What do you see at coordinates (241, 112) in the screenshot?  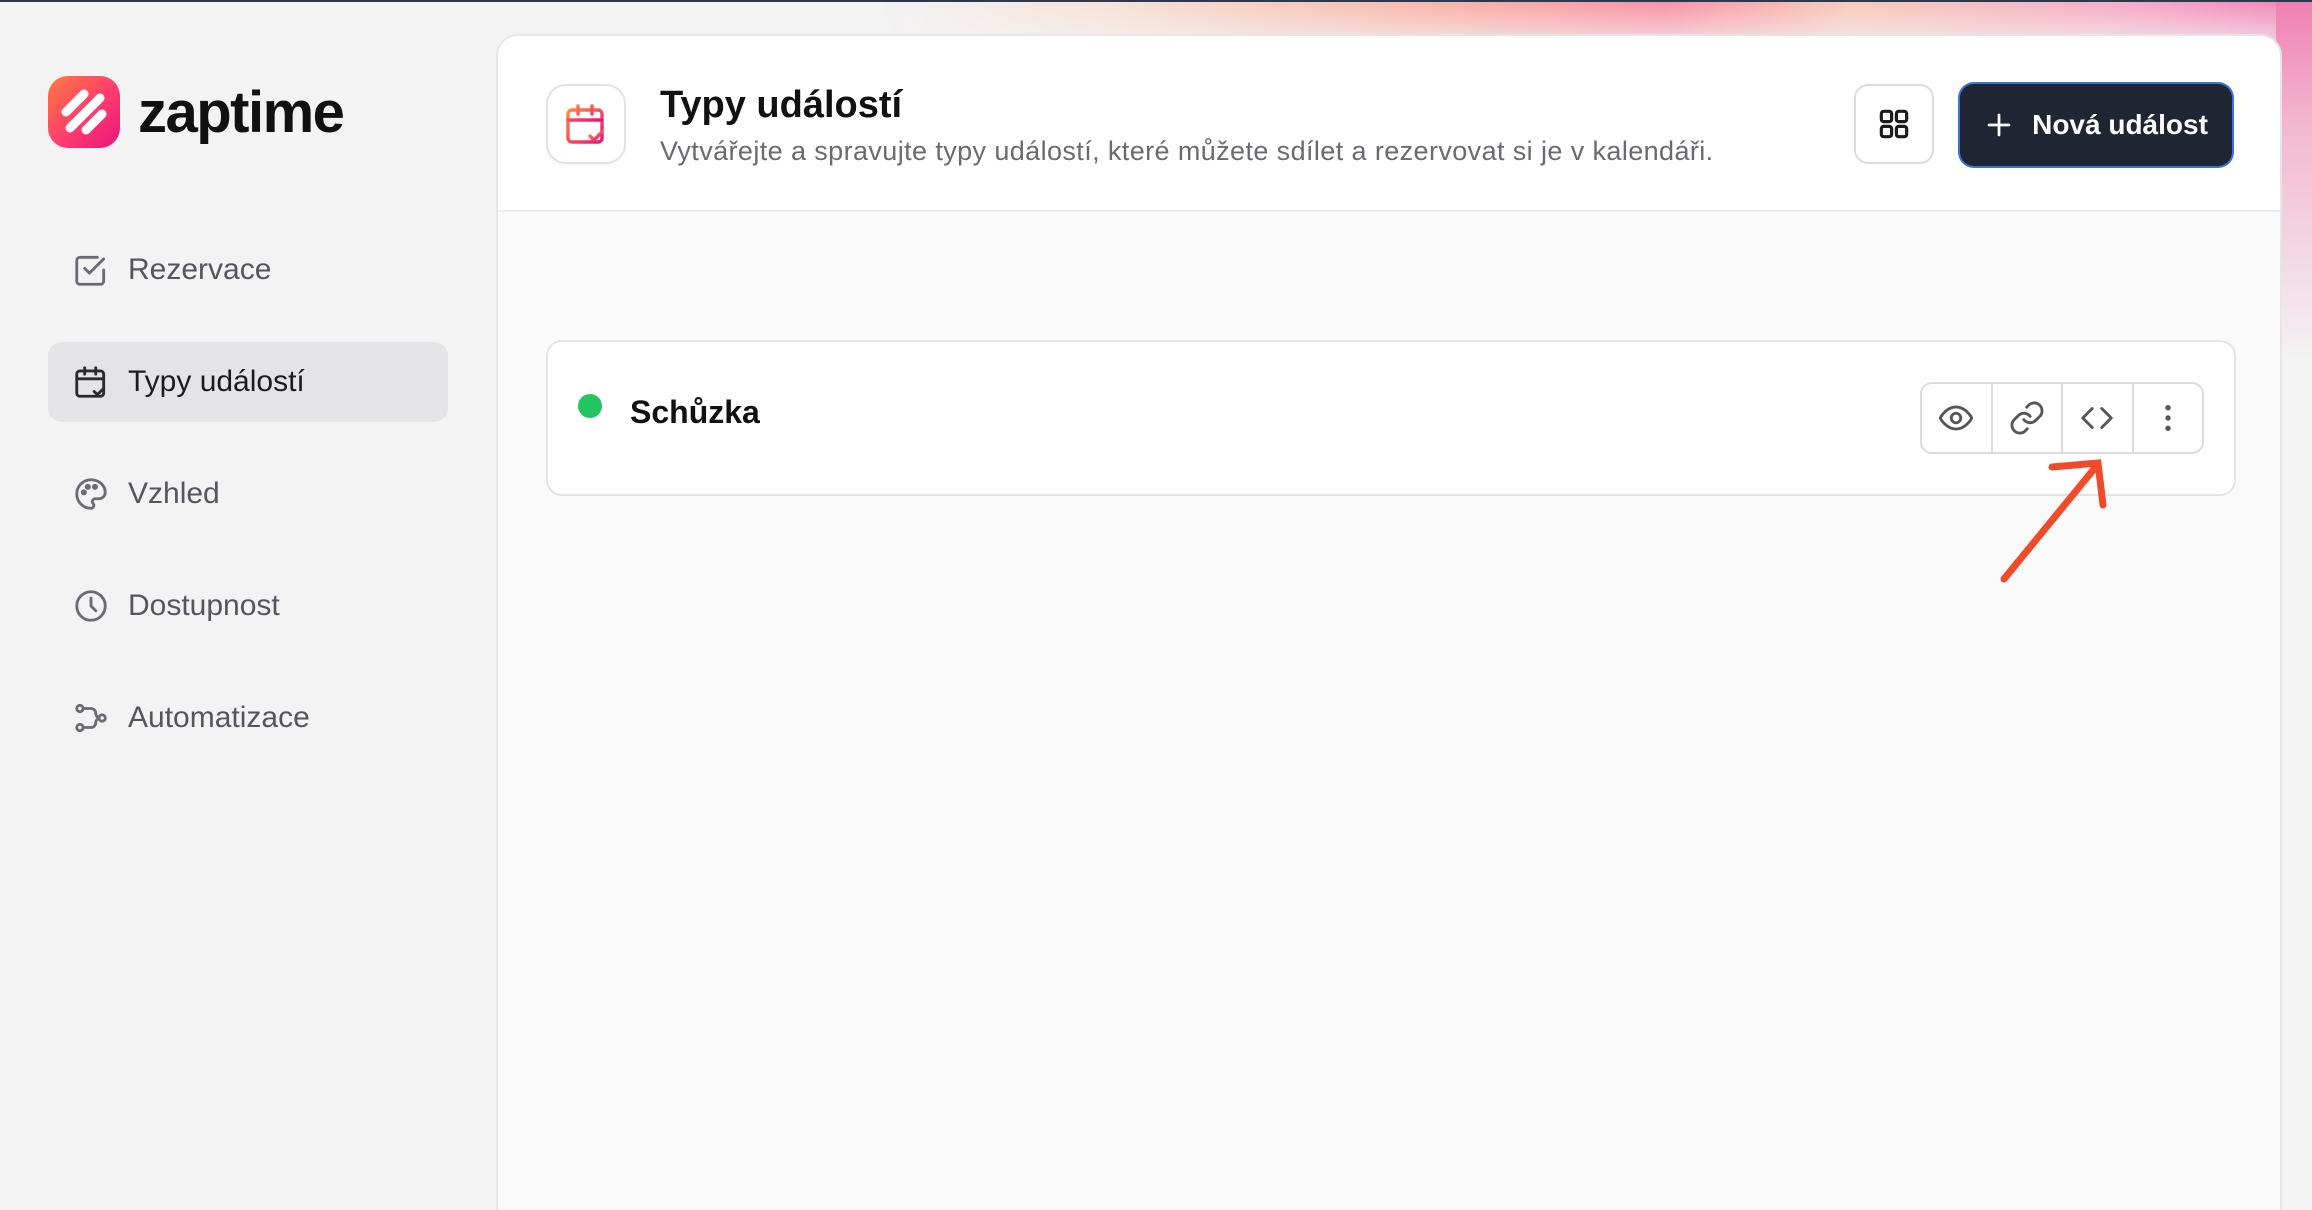 I see `logo-text: zaptime` at bounding box center [241, 112].